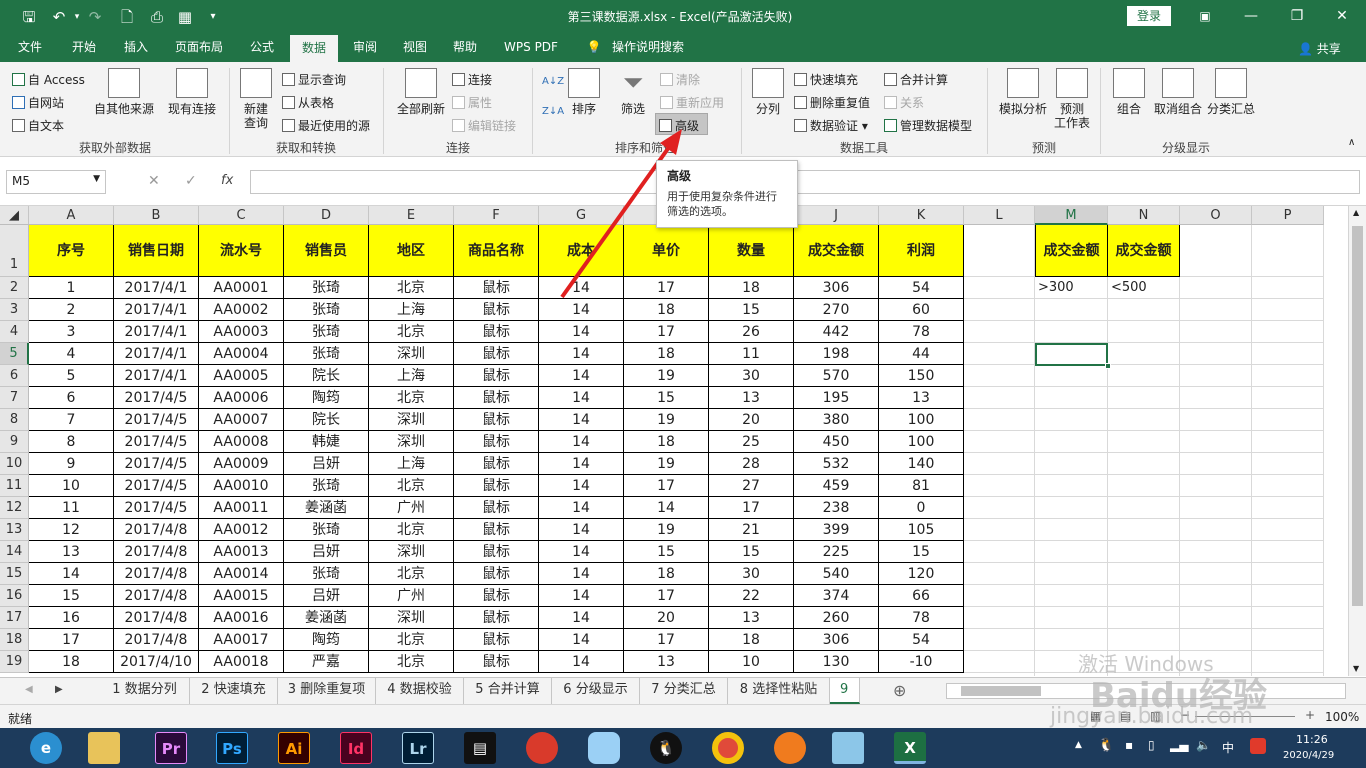 The image size is (1366, 768). Describe the element at coordinates (241, 464) in the screenshot. I see `table-cell: AA0009` at that location.